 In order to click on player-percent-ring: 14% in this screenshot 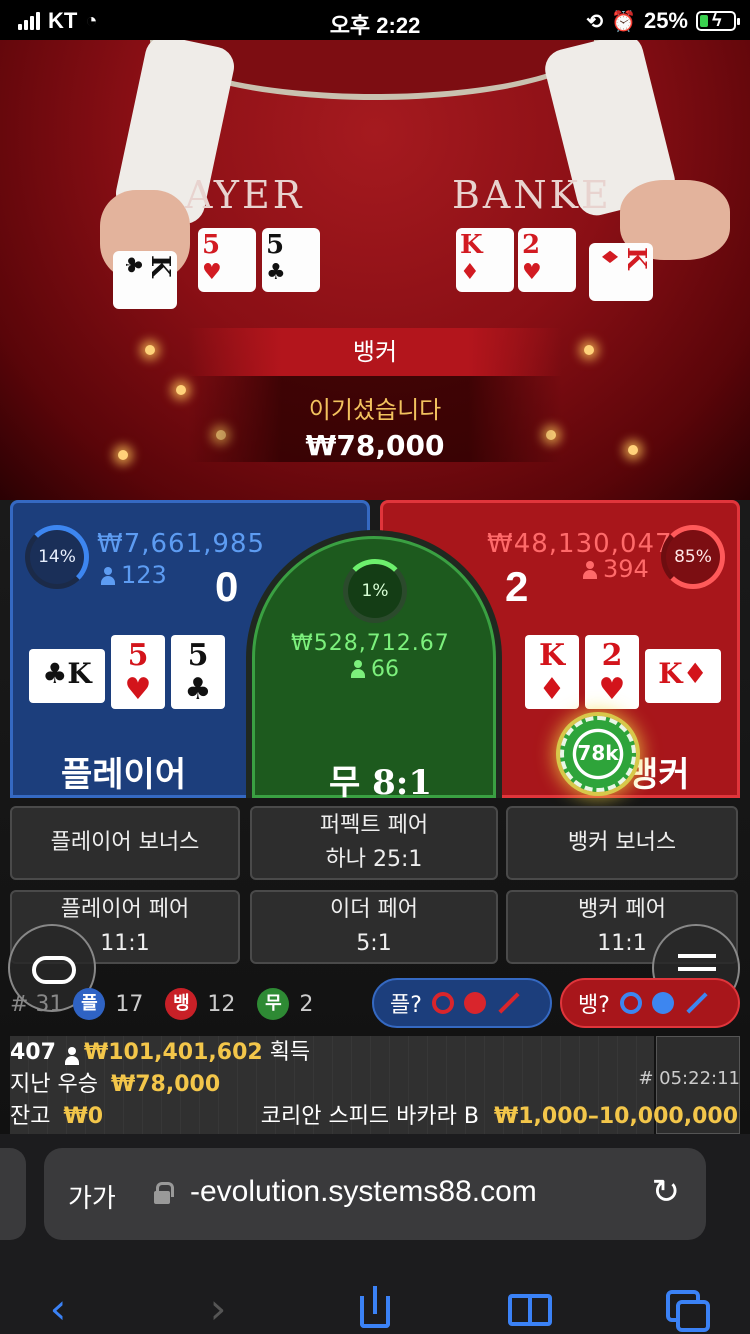, I will do `click(57, 557)`.